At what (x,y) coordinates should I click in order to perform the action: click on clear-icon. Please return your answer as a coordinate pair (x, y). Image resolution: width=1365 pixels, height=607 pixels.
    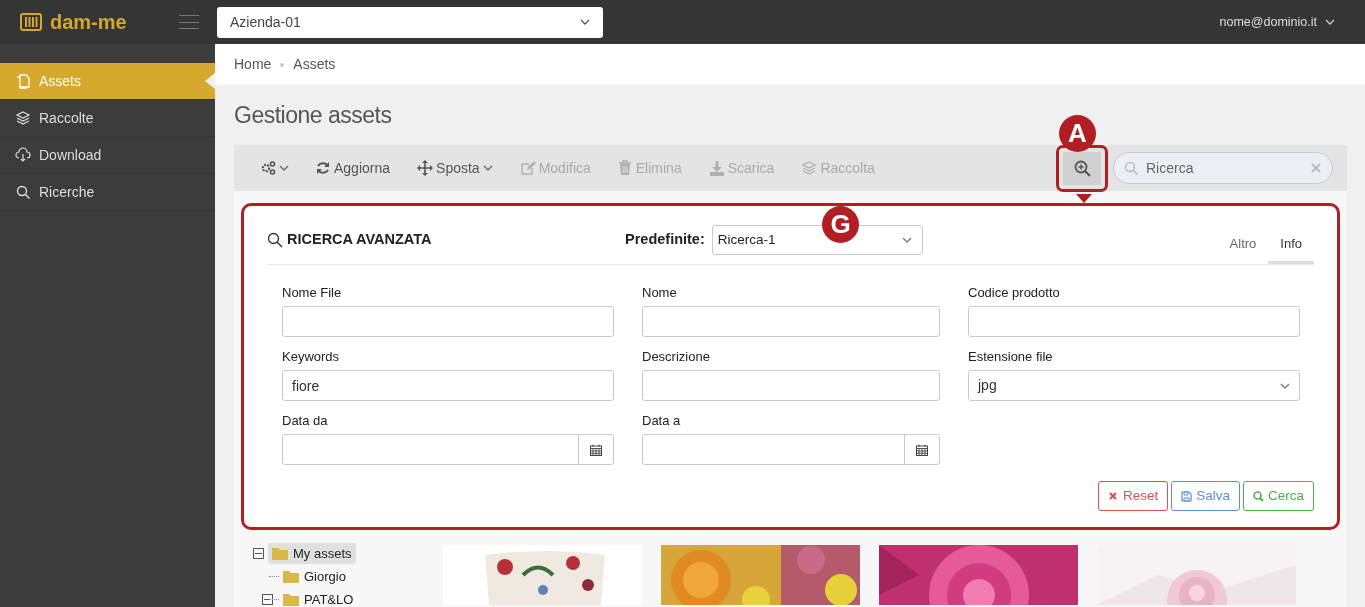
    Looking at the image, I should click on (1316, 168).